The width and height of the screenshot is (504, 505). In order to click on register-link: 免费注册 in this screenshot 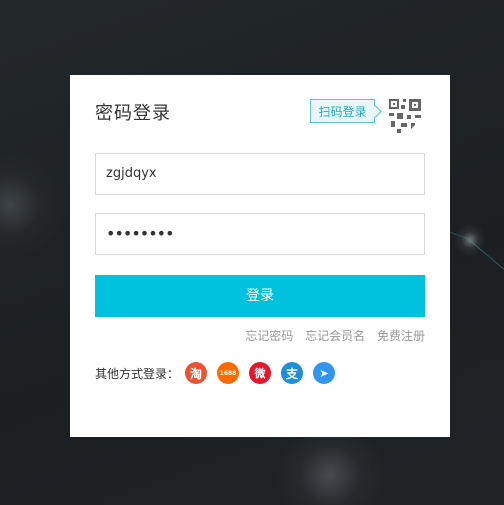, I will do `click(401, 336)`.